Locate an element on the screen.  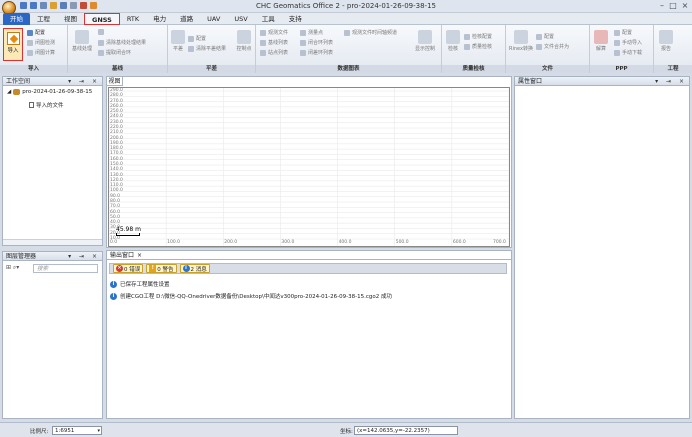
group-adjust: 平差 配置 清除平差结果 控制点 平差 is located at coordinates (212, 49).